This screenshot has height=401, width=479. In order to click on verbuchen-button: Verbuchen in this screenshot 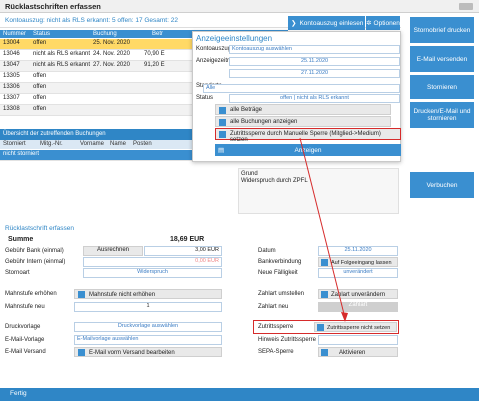, I will do `click(442, 185)`.